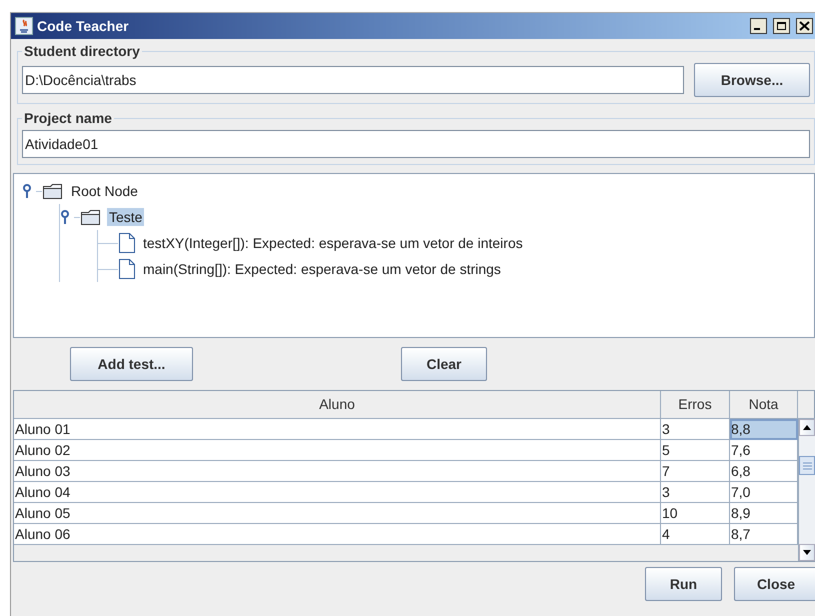 The height and width of the screenshot is (616, 815). I want to click on close-icon, so click(804, 26).